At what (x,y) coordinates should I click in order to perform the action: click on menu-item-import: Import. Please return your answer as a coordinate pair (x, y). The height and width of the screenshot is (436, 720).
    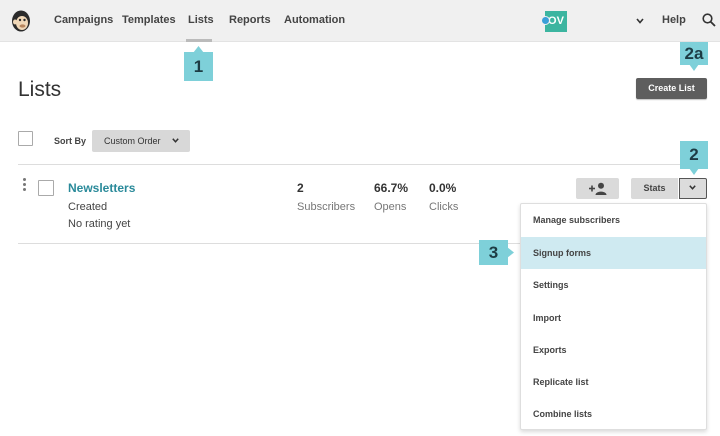
    Looking at the image, I should click on (613, 318).